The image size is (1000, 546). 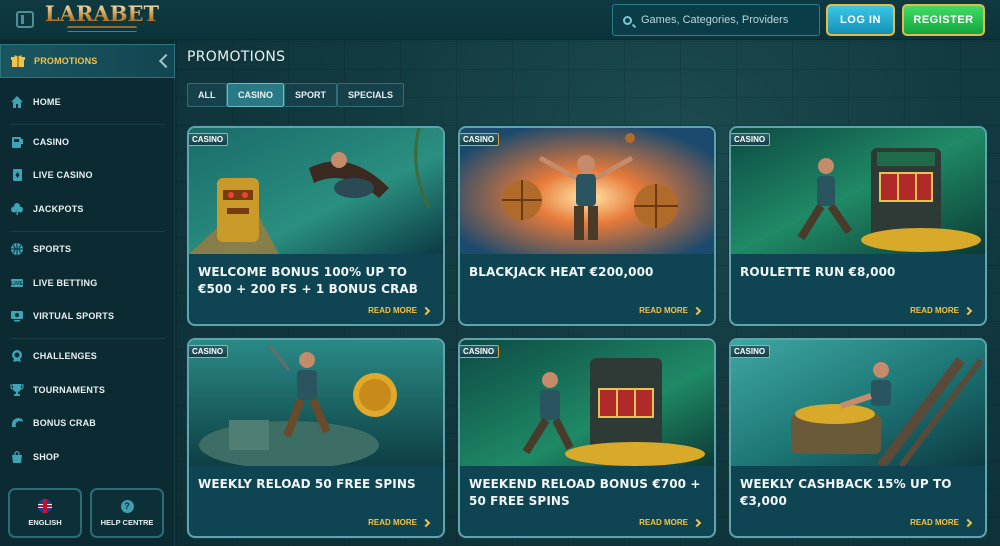 I want to click on svg-text: LIVE, so click(x=17, y=284).